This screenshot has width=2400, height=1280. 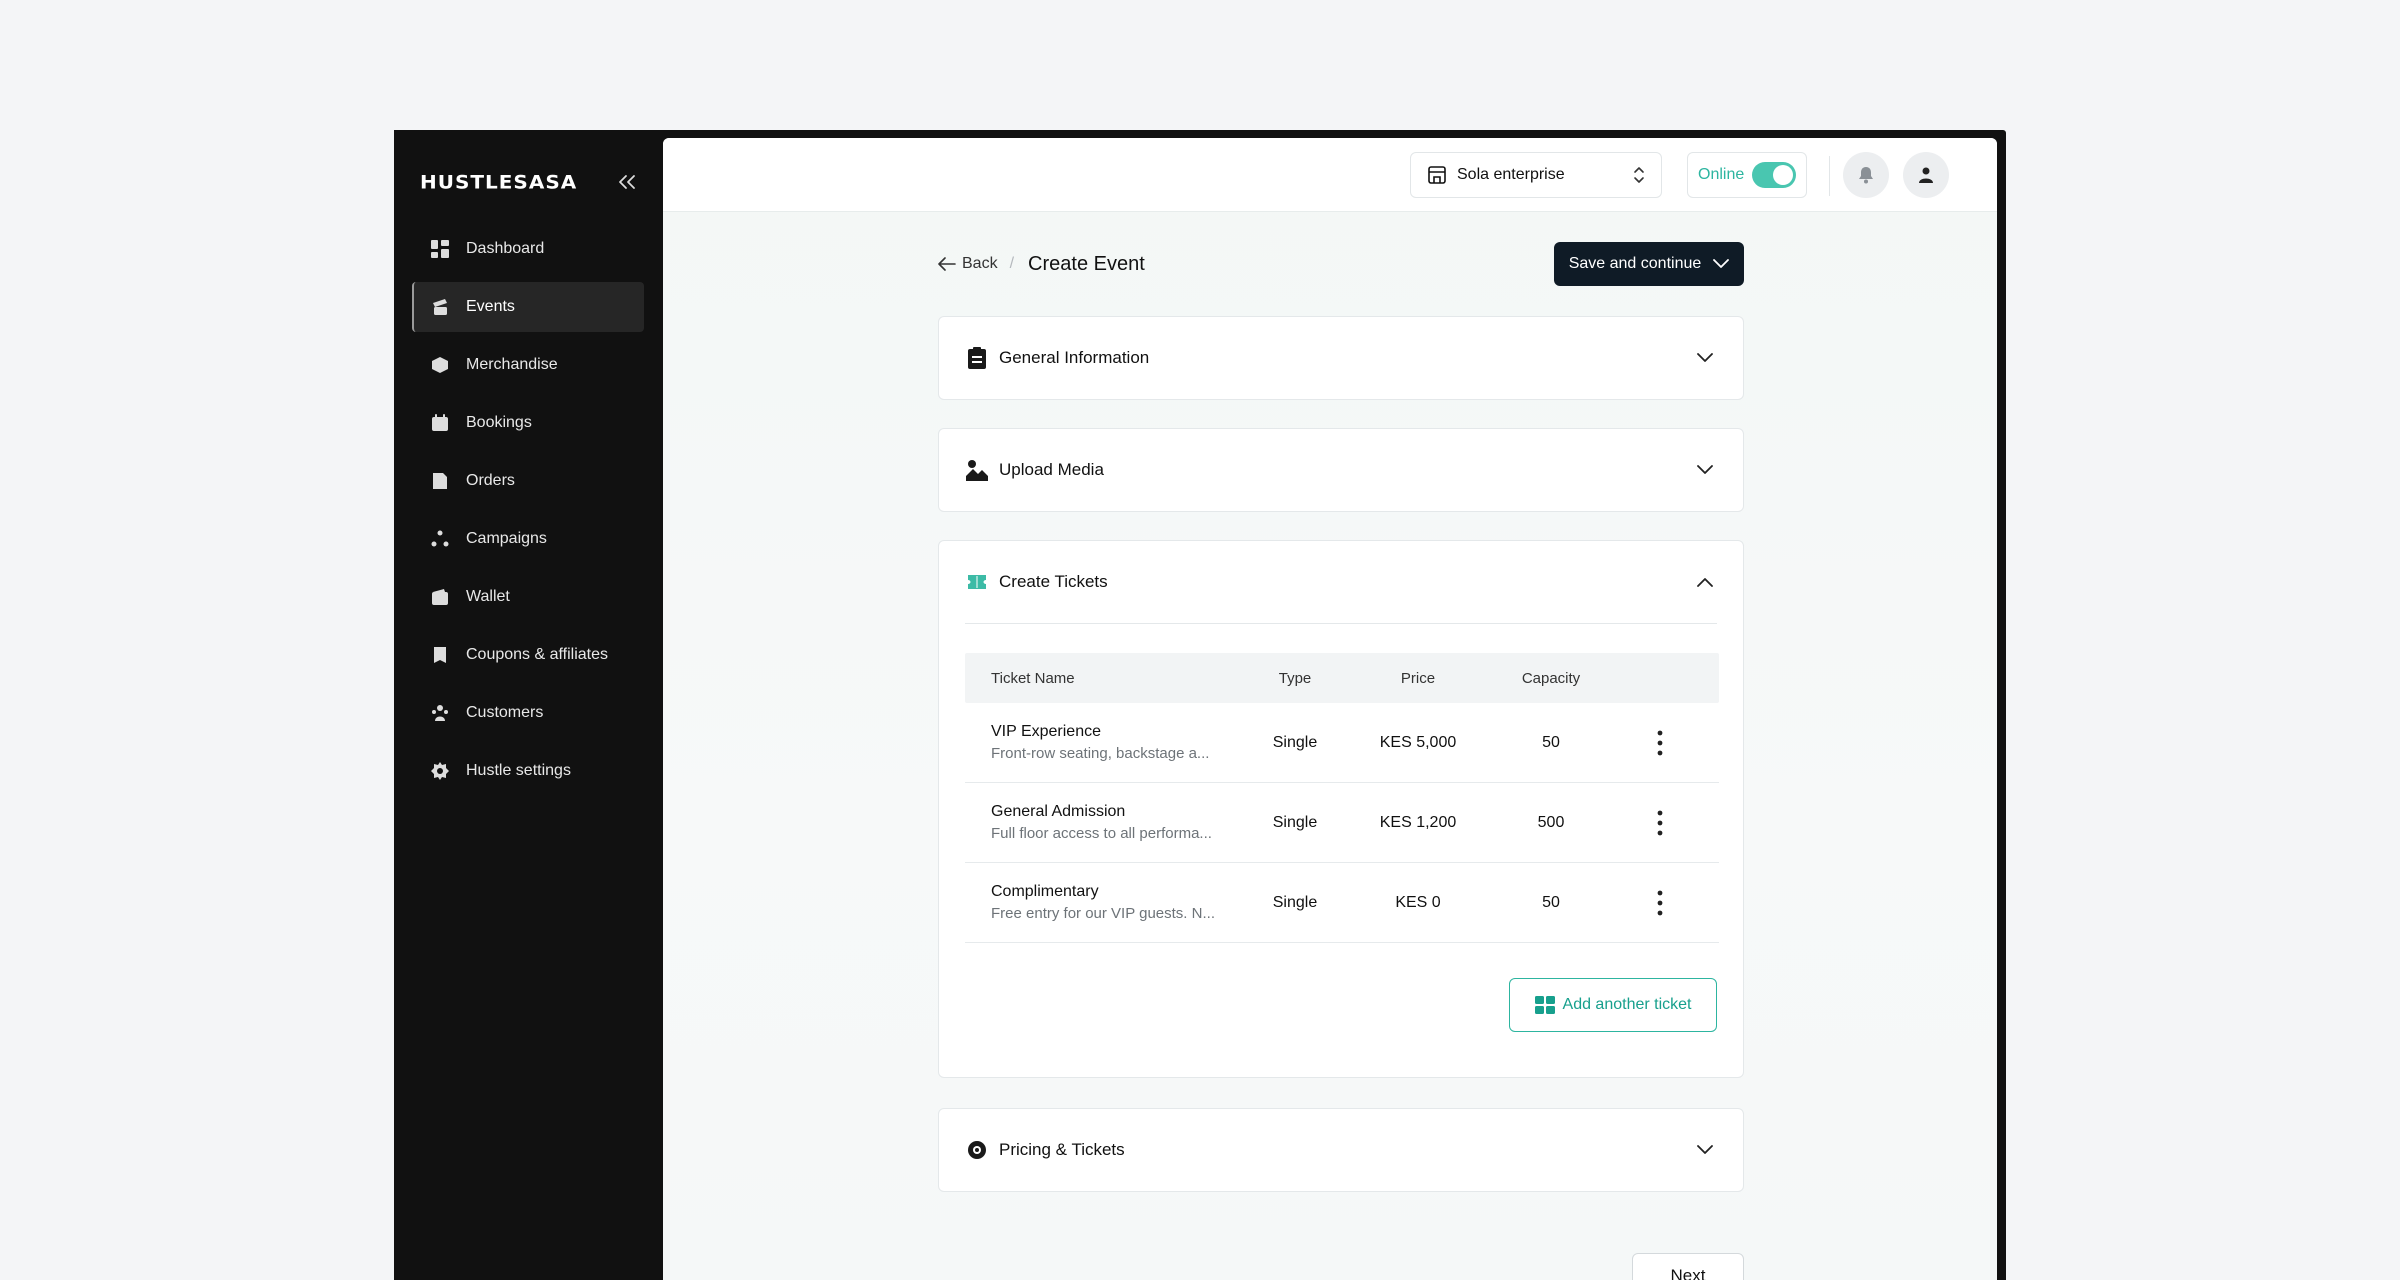 What do you see at coordinates (1551, 902) in the screenshot?
I see `ticket-capacity: 50` at bounding box center [1551, 902].